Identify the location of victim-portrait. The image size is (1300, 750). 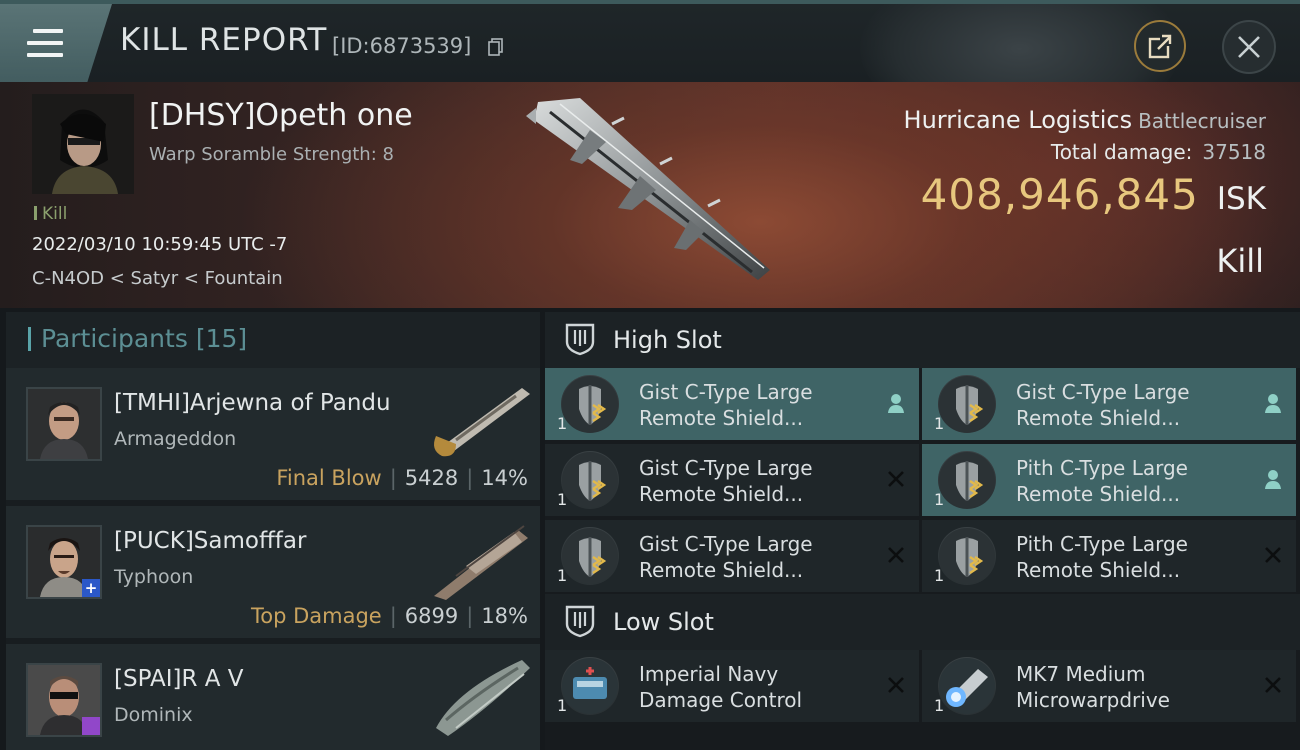
(83, 144).